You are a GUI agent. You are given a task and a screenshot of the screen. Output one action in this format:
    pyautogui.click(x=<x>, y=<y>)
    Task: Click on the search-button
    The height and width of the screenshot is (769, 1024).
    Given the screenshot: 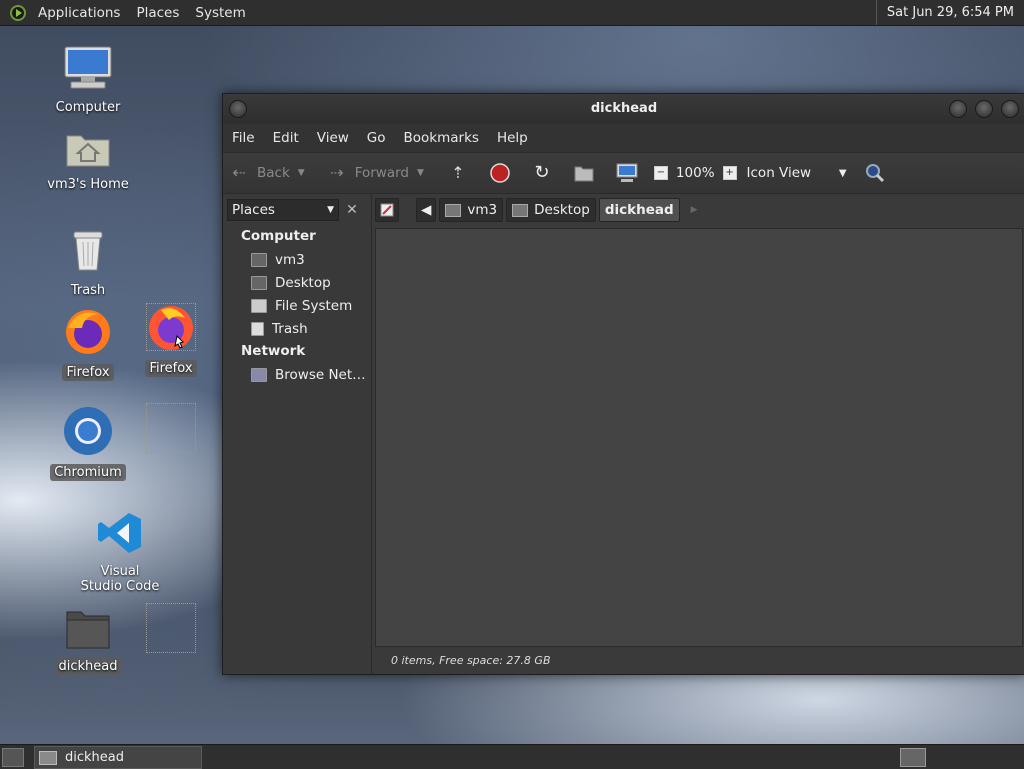 What is the action you would take?
    pyautogui.click(x=875, y=173)
    